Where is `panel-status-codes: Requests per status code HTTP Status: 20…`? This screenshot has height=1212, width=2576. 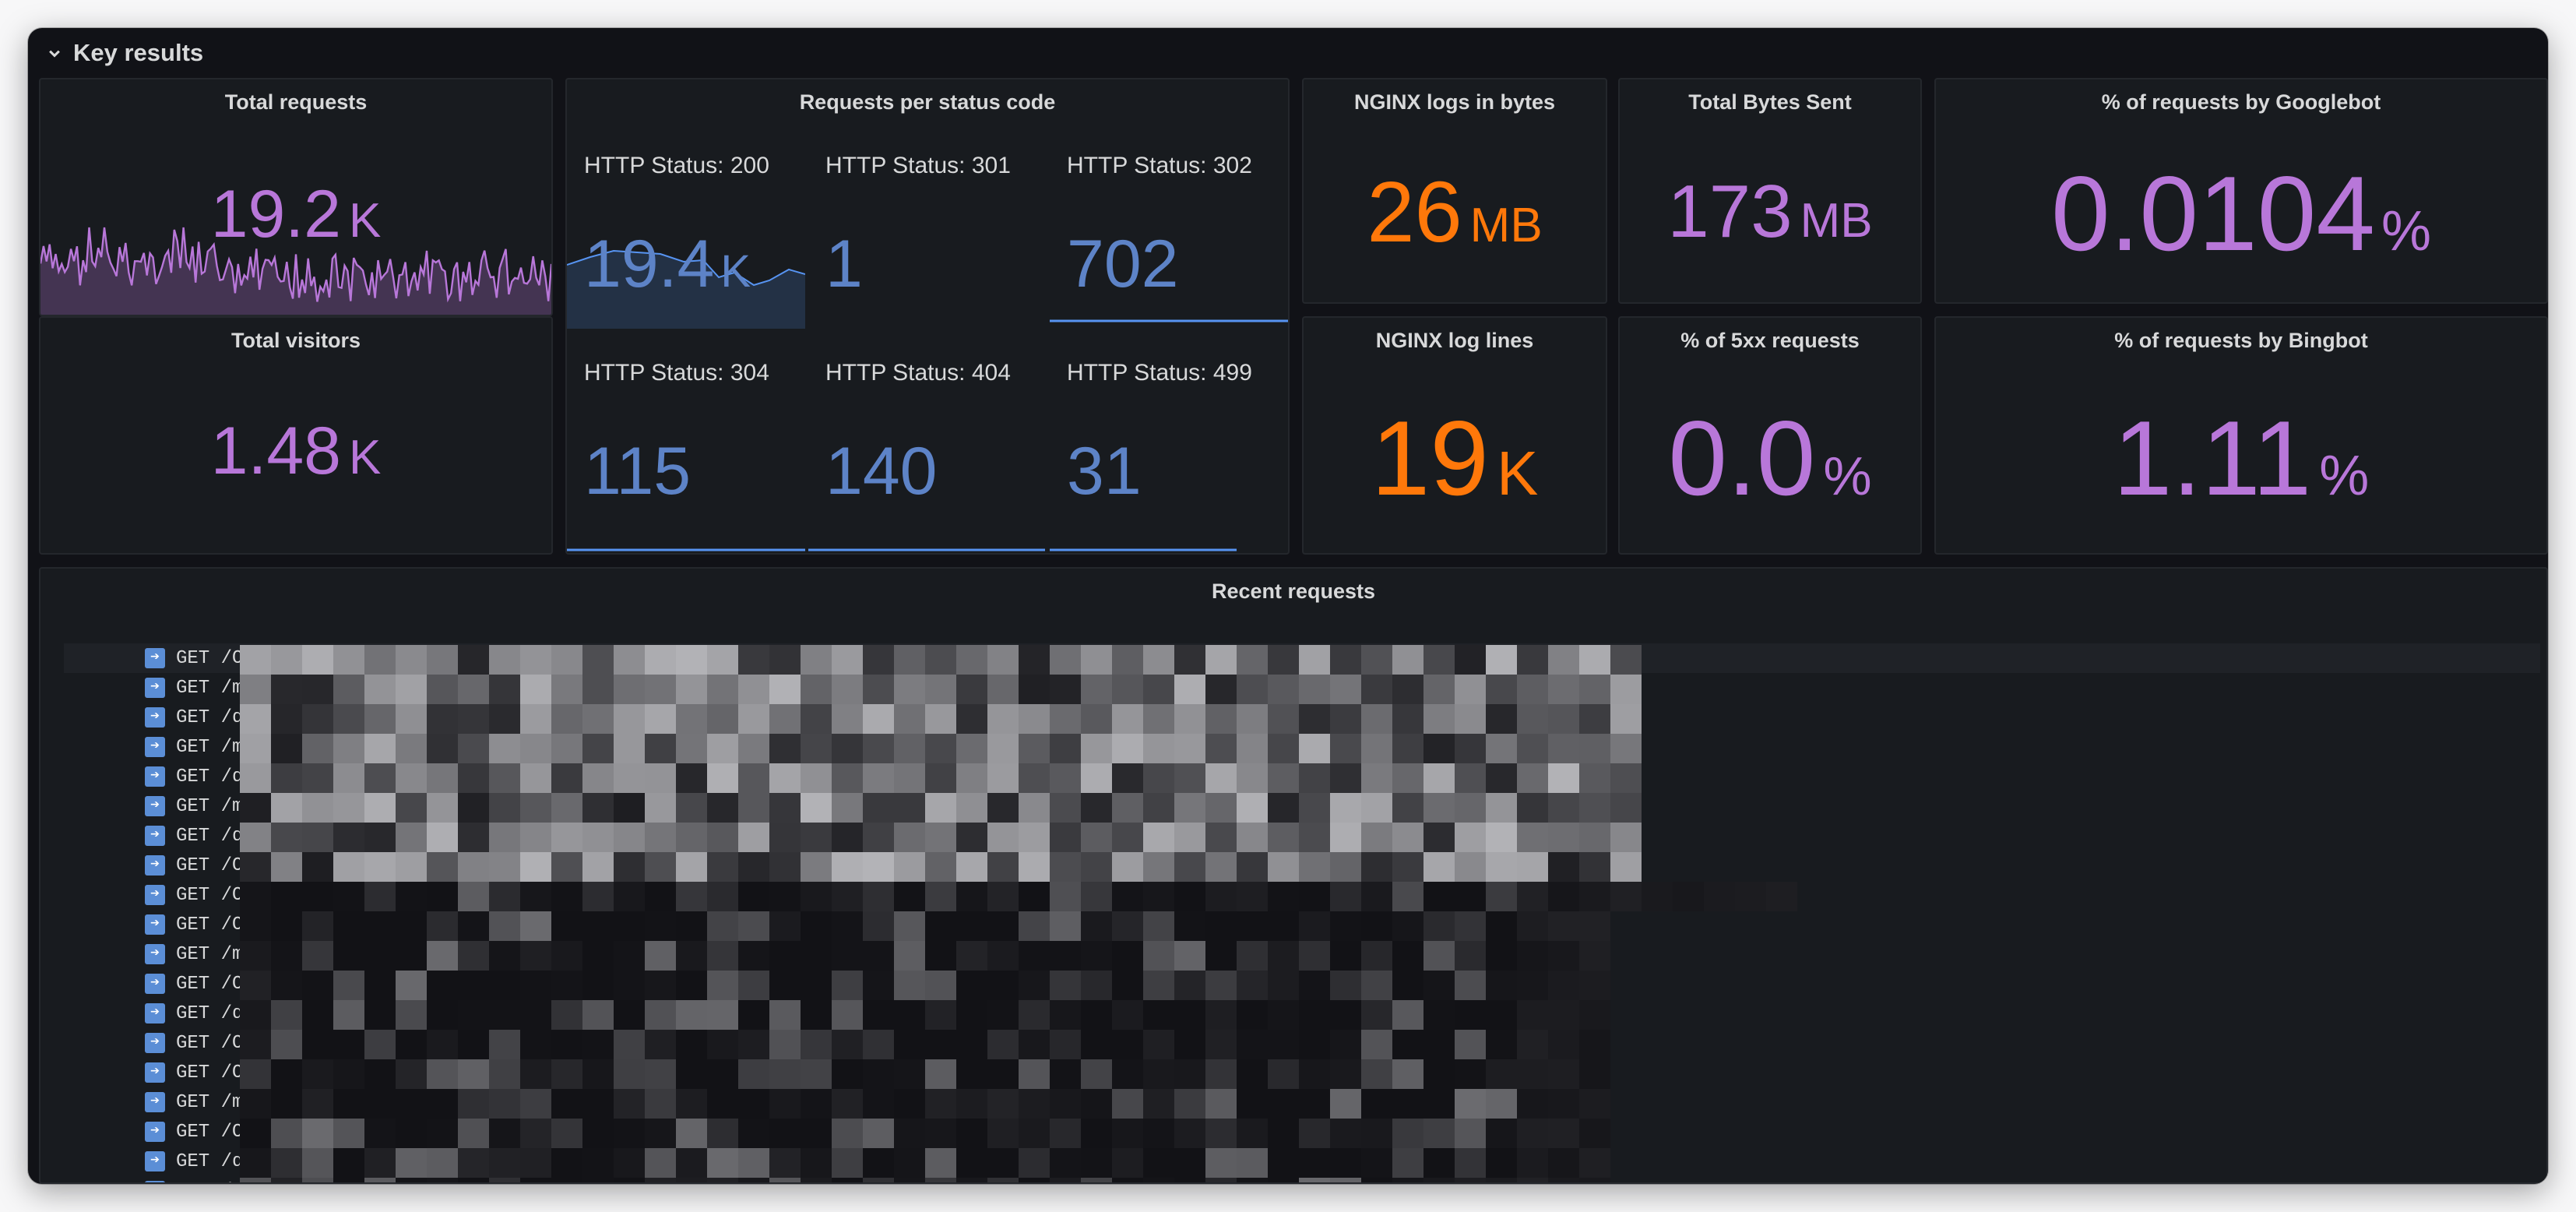 panel-status-codes: Requests per status code HTTP Status: 20… is located at coordinates (927, 317).